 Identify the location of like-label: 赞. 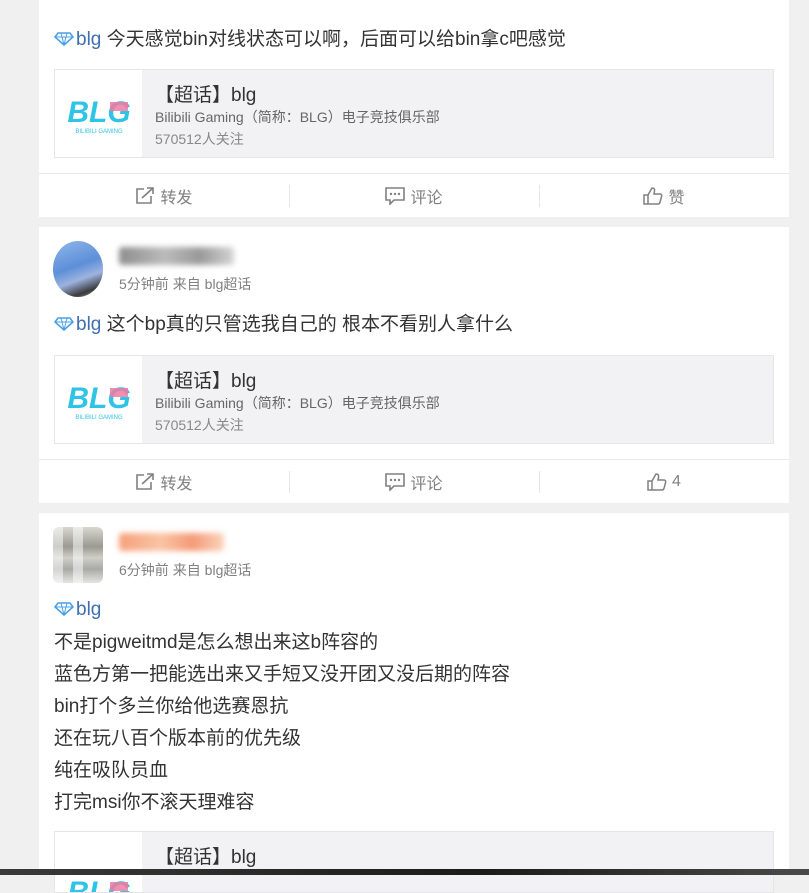
(676, 198).